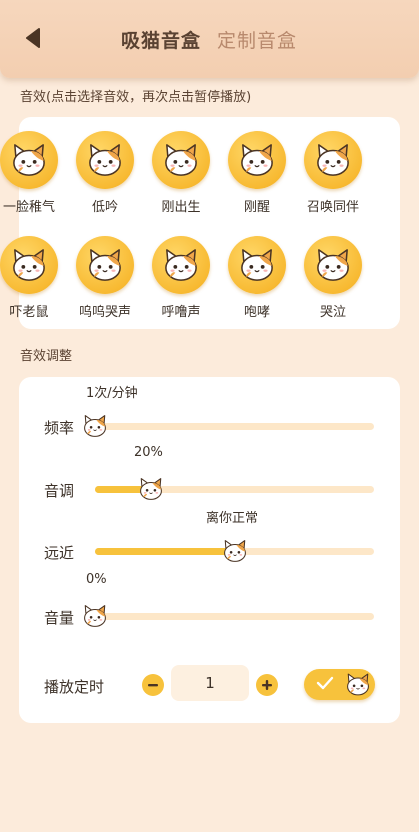 Image resolution: width=419 pixels, height=832 pixels. I want to click on distance-slider-thumb, so click(235, 551).